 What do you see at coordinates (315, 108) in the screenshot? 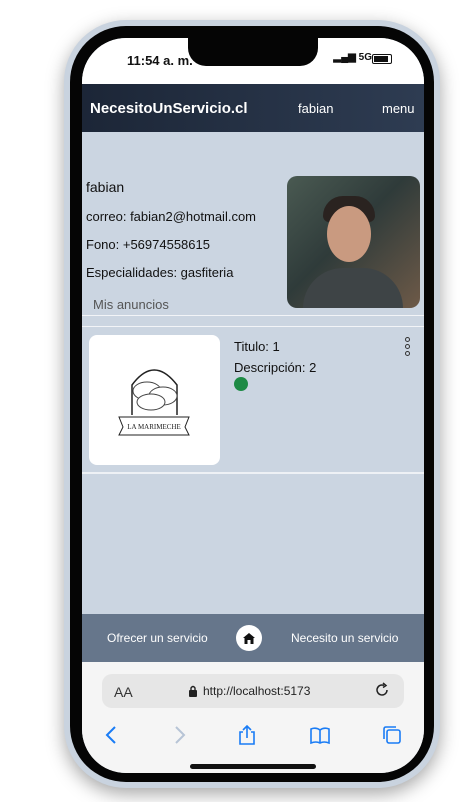
I see `nav-user-link: fabian` at bounding box center [315, 108].